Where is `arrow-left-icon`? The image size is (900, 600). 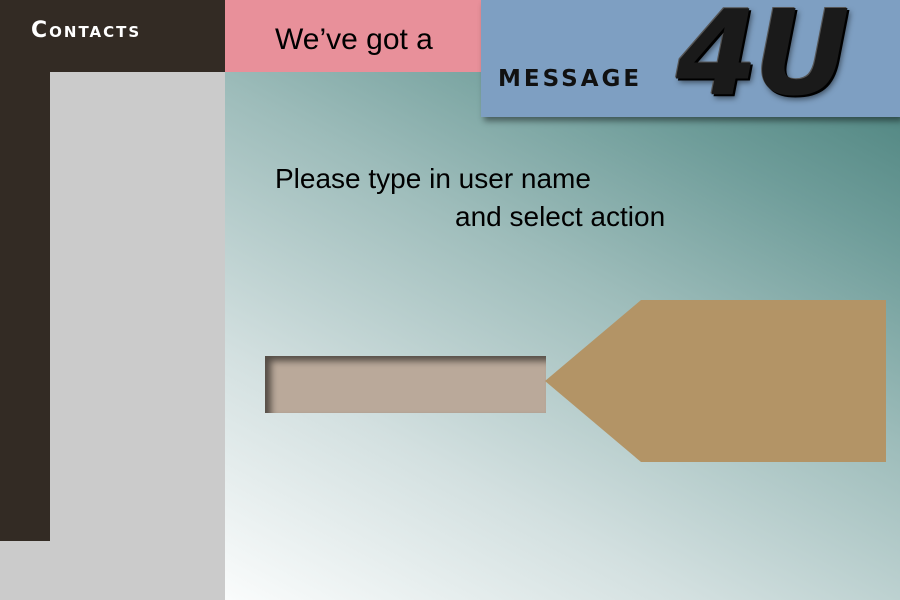
arrow-left-icon is located at coordinates (715, 381).